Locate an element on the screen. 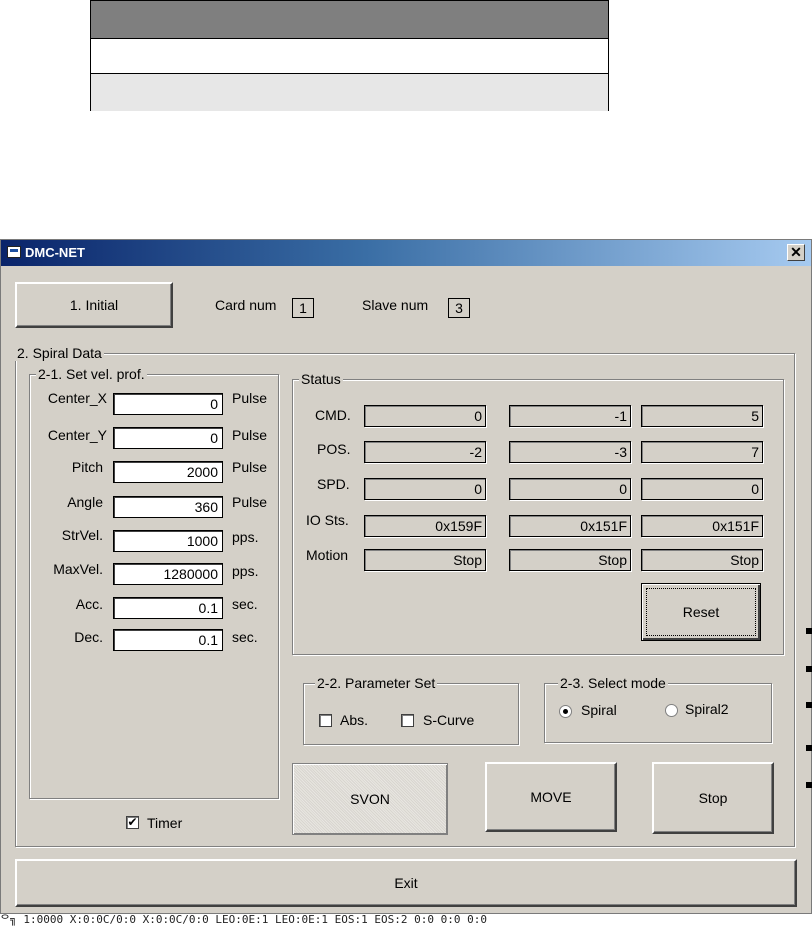  acc-label: Acc. is located at coordinates (89, 604).